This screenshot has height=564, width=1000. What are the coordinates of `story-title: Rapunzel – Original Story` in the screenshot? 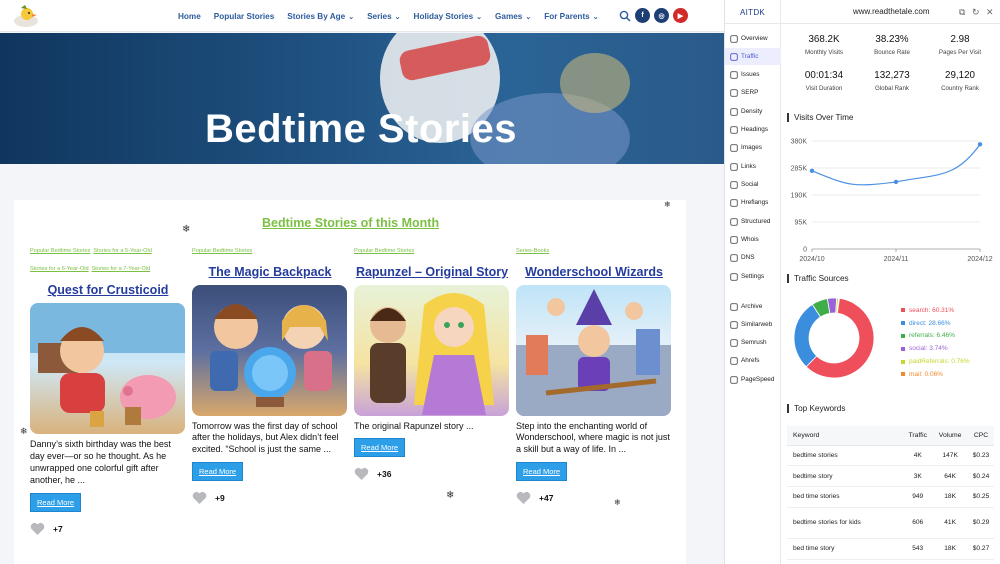 It's located at (432, 272).